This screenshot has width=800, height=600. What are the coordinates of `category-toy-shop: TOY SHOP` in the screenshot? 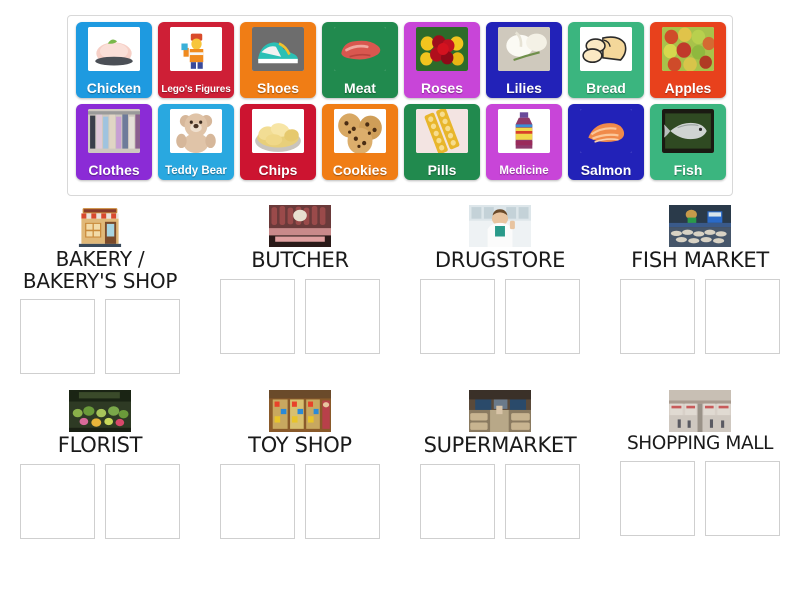 It's located at (300, 464).